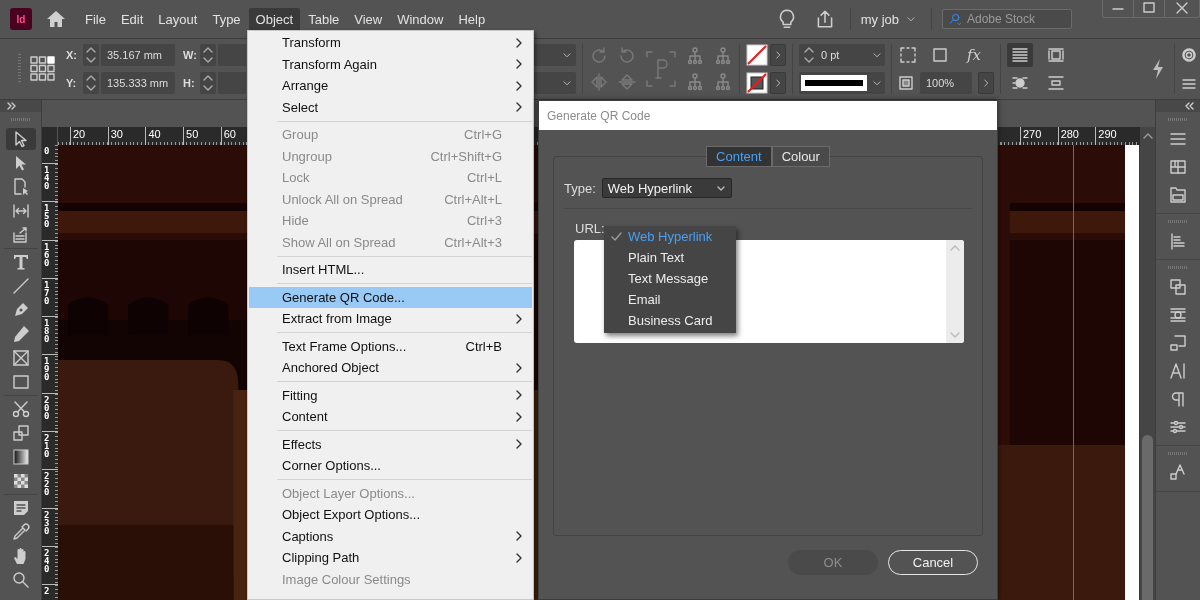 The width and height of the screenshot is (1200, 600). I want to click on dialog-title: Generate QR Code, so click(768, 115).